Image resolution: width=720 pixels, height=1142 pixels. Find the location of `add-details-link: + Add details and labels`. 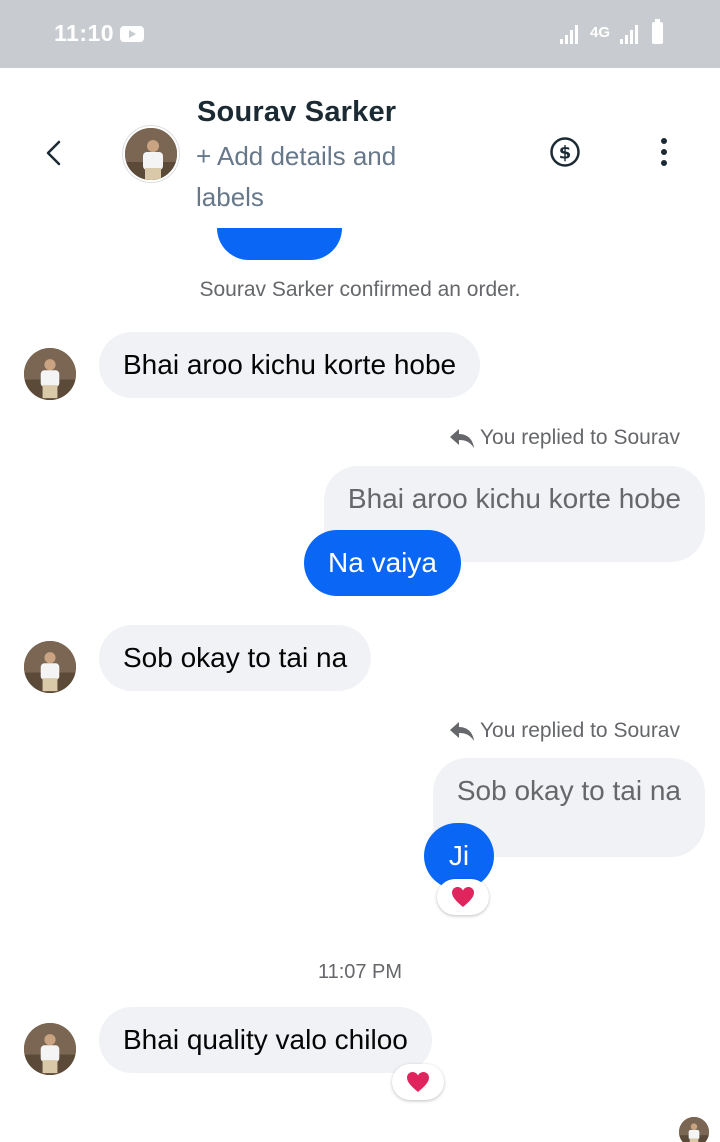

add-details-link: + Add details and labels is located at coordinates (321, 177).